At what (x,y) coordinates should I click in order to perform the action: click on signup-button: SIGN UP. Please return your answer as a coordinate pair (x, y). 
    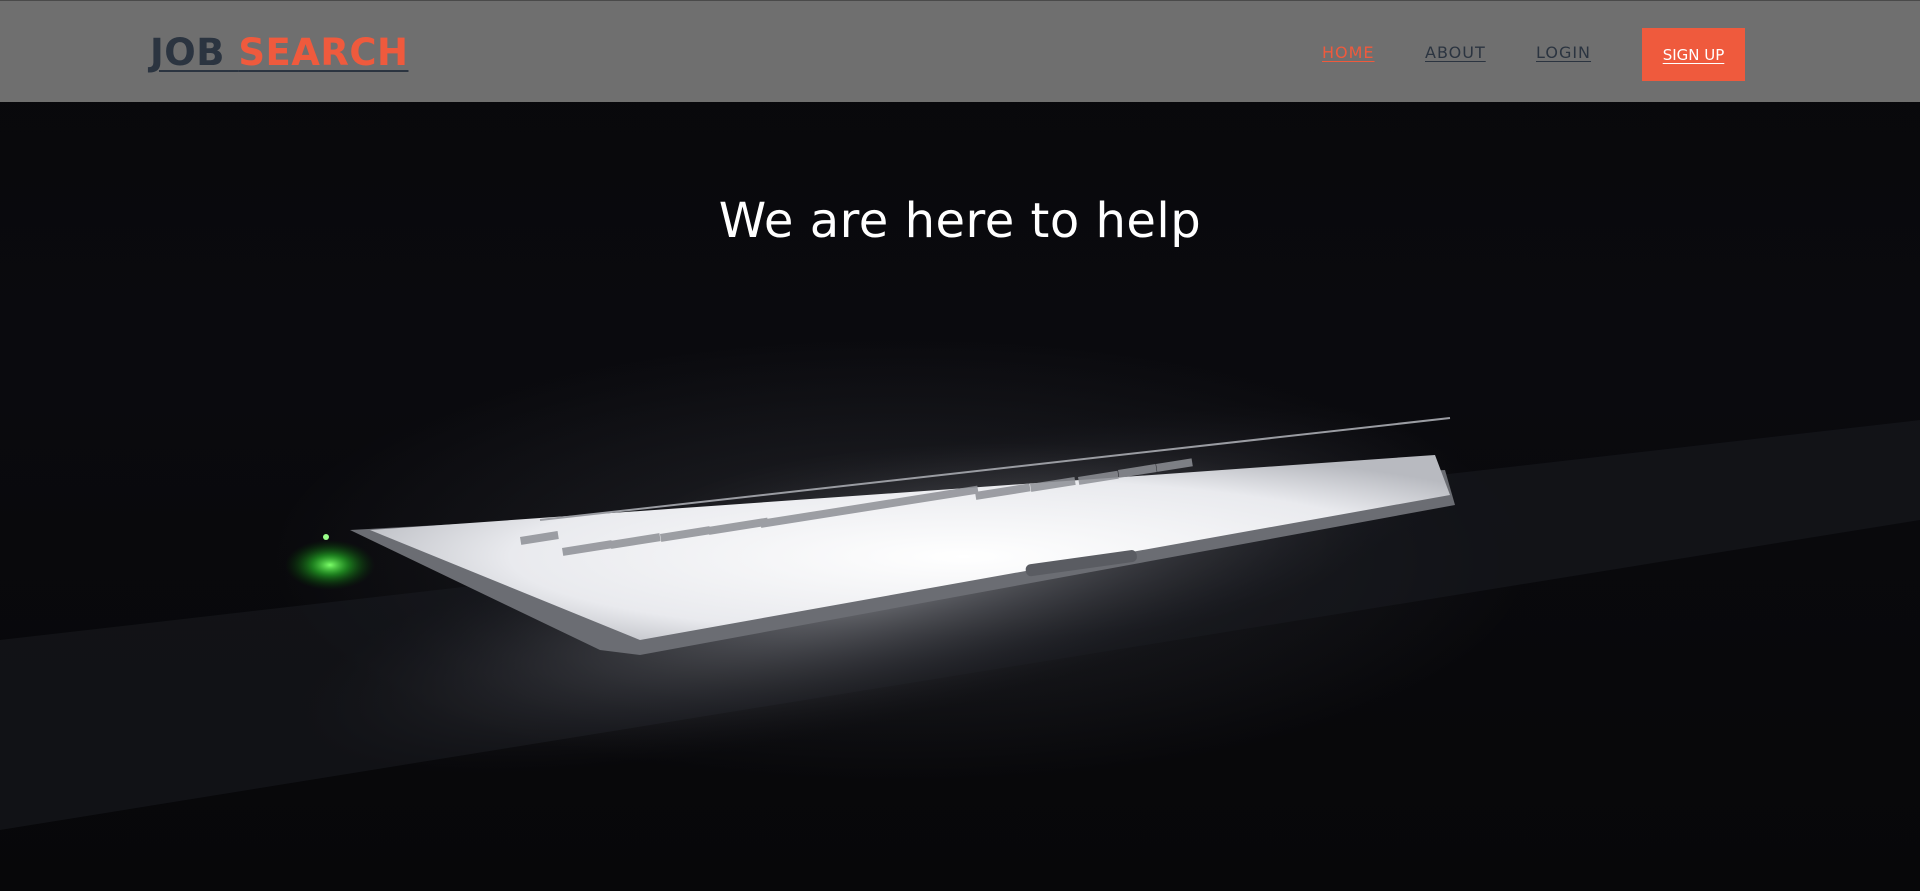
    Looking at the image, I should click on (1693, 54).